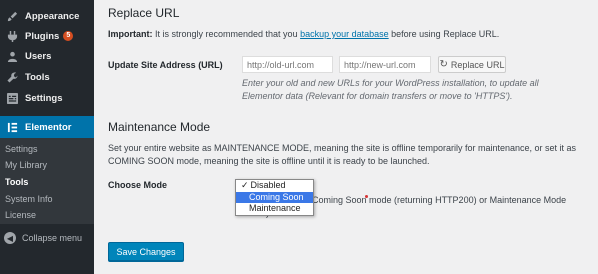 The width and height of the screenshot is (598, 274). I want to click on sidebar-item-tools: Tools, so click(47, 77).